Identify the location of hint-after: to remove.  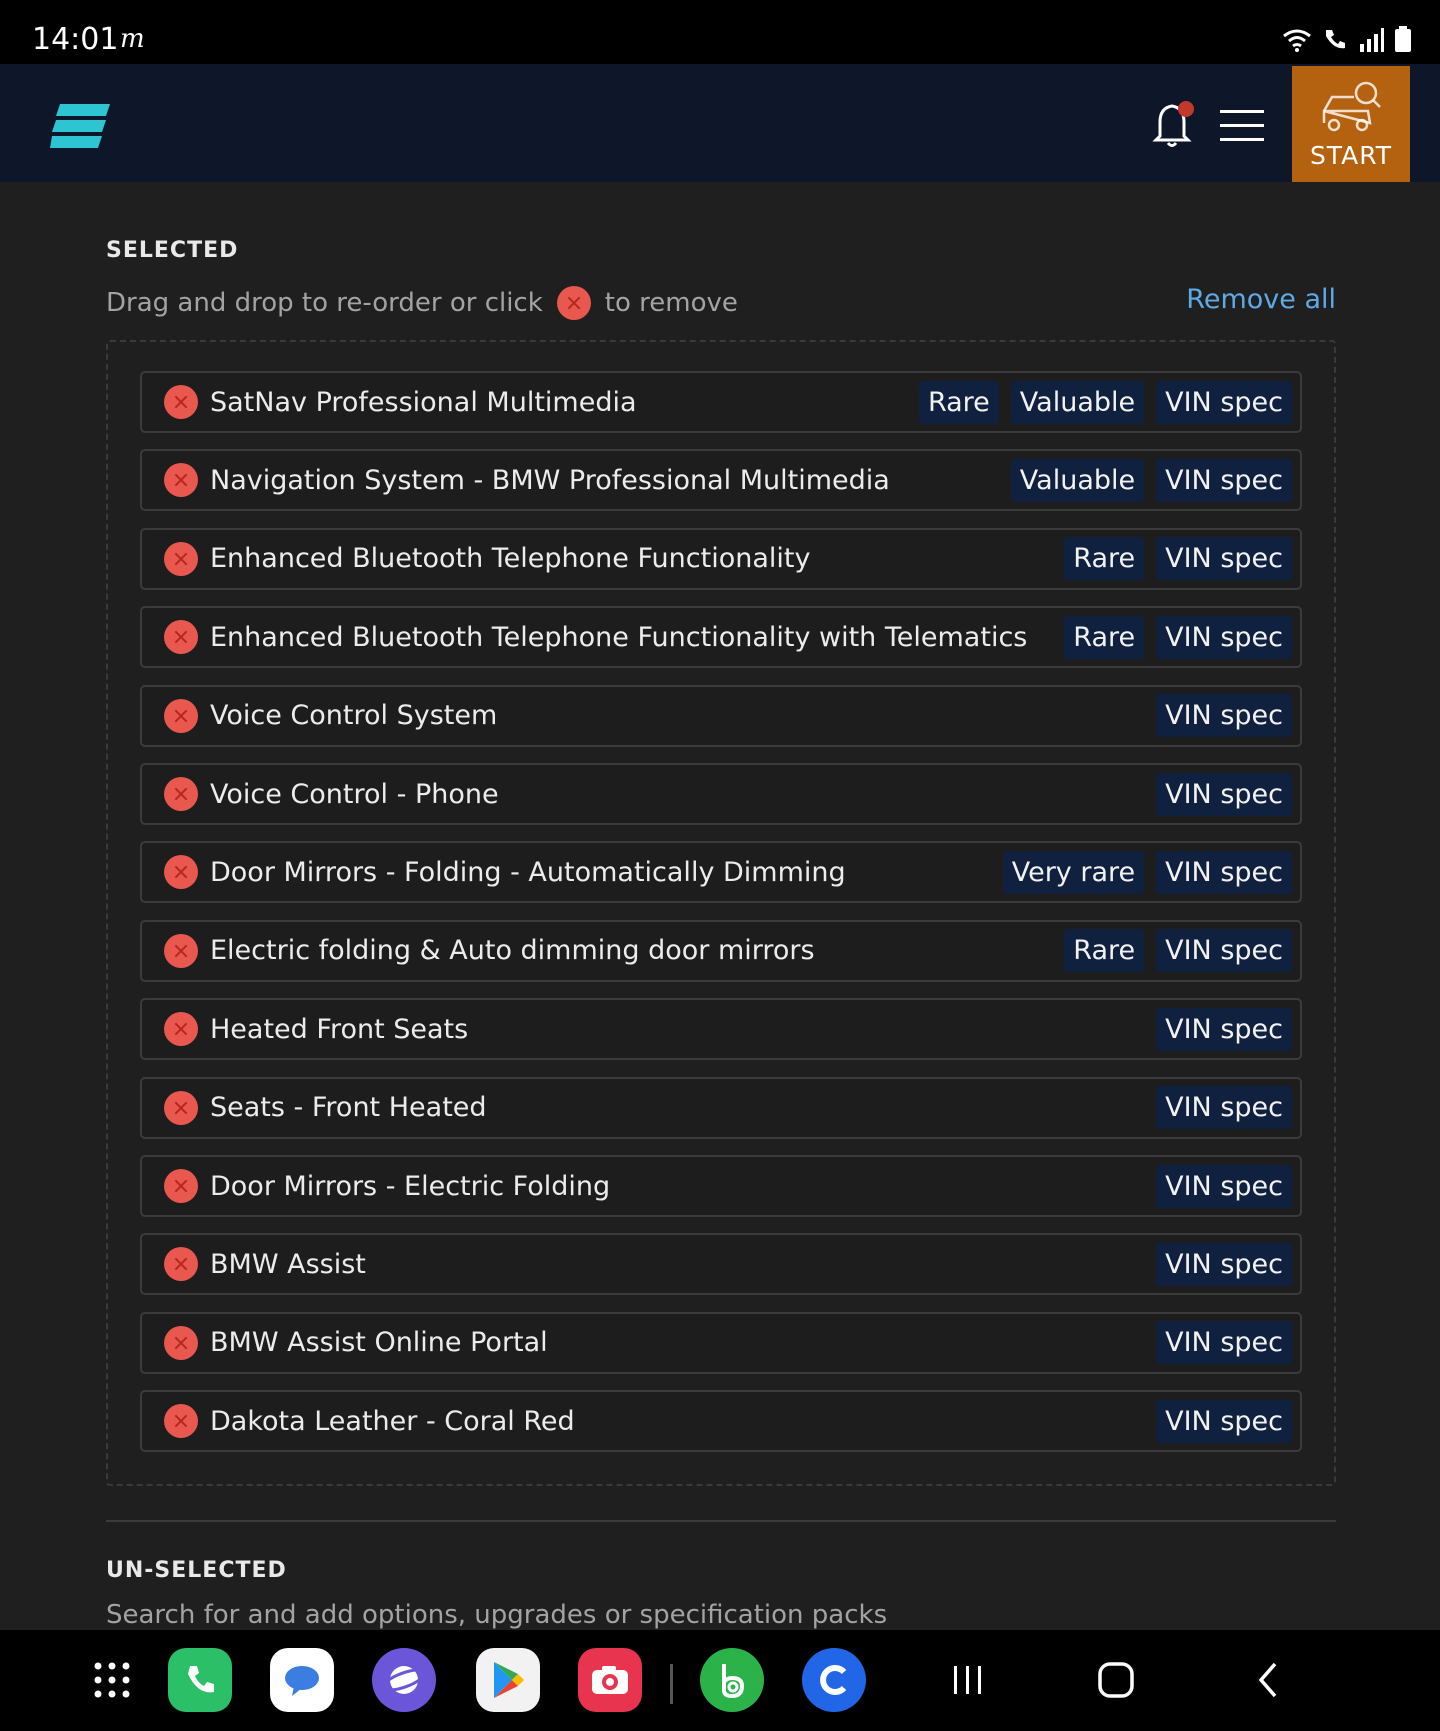
(671, 303).